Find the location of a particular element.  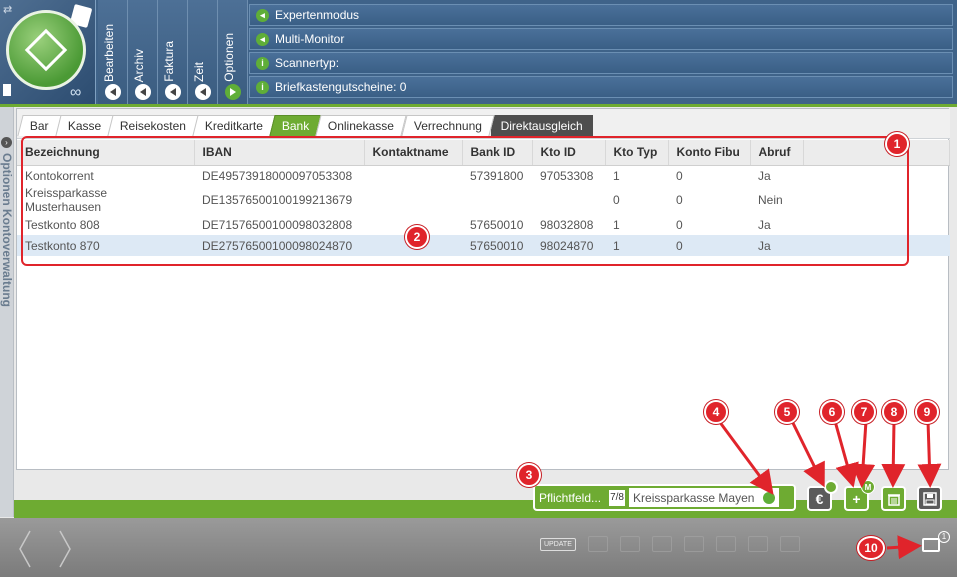

vtab-bearbeiten: Bearbeiten is located at coordinates (113, 52).